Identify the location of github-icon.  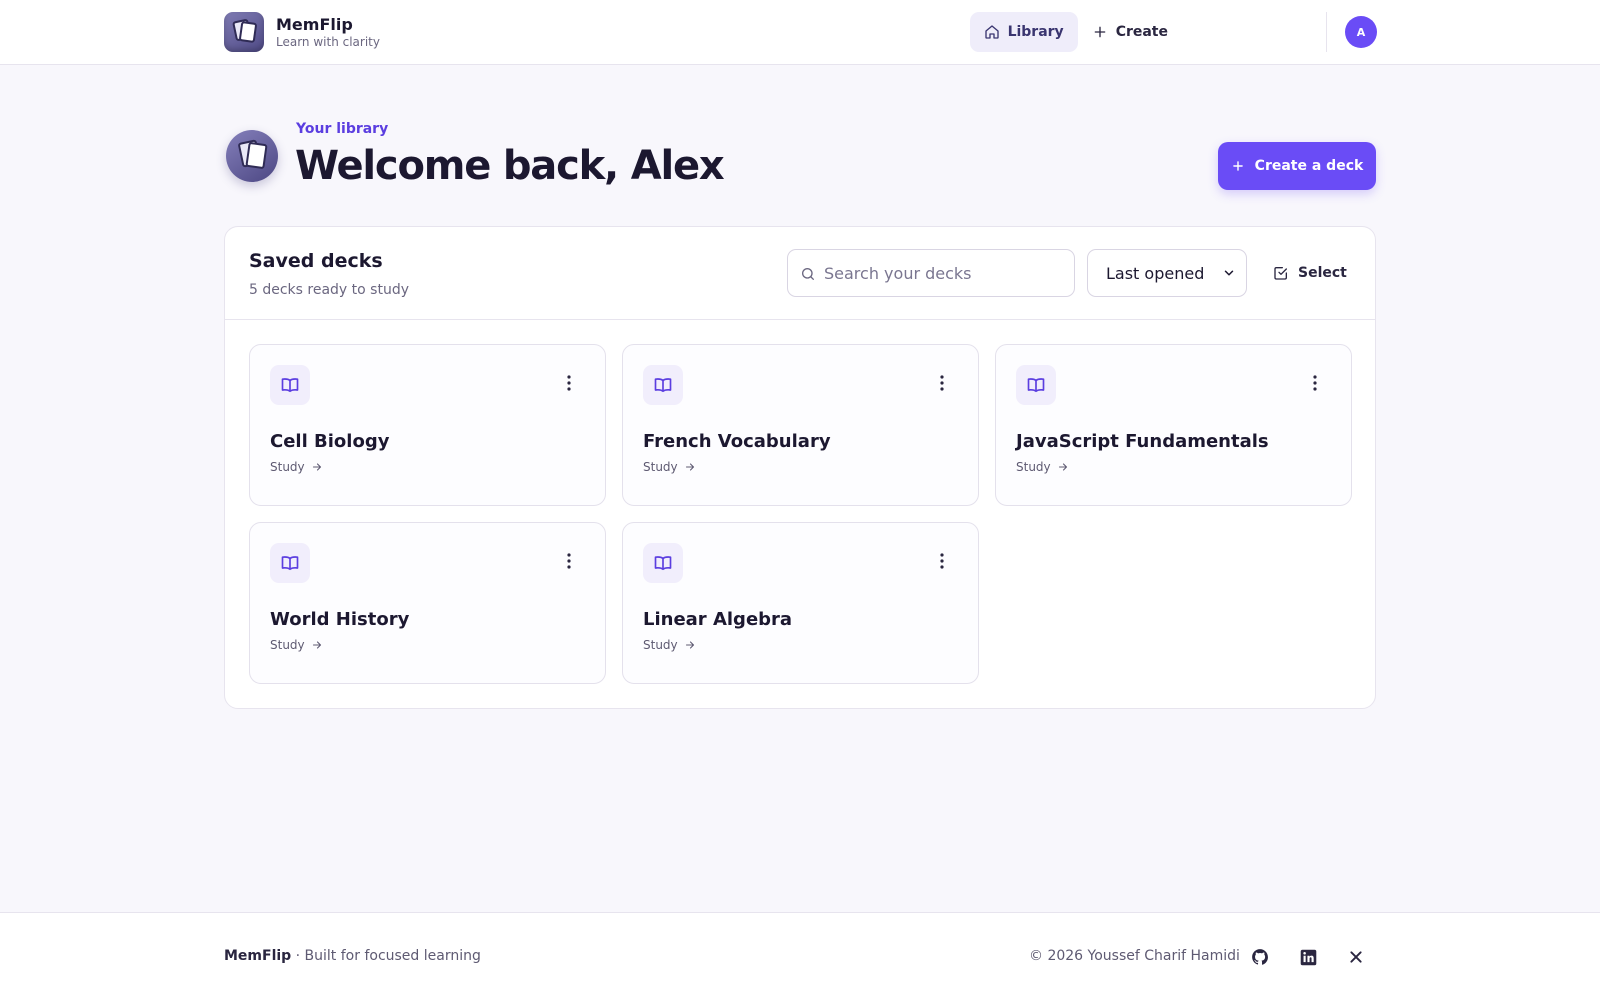
(1260, 957).